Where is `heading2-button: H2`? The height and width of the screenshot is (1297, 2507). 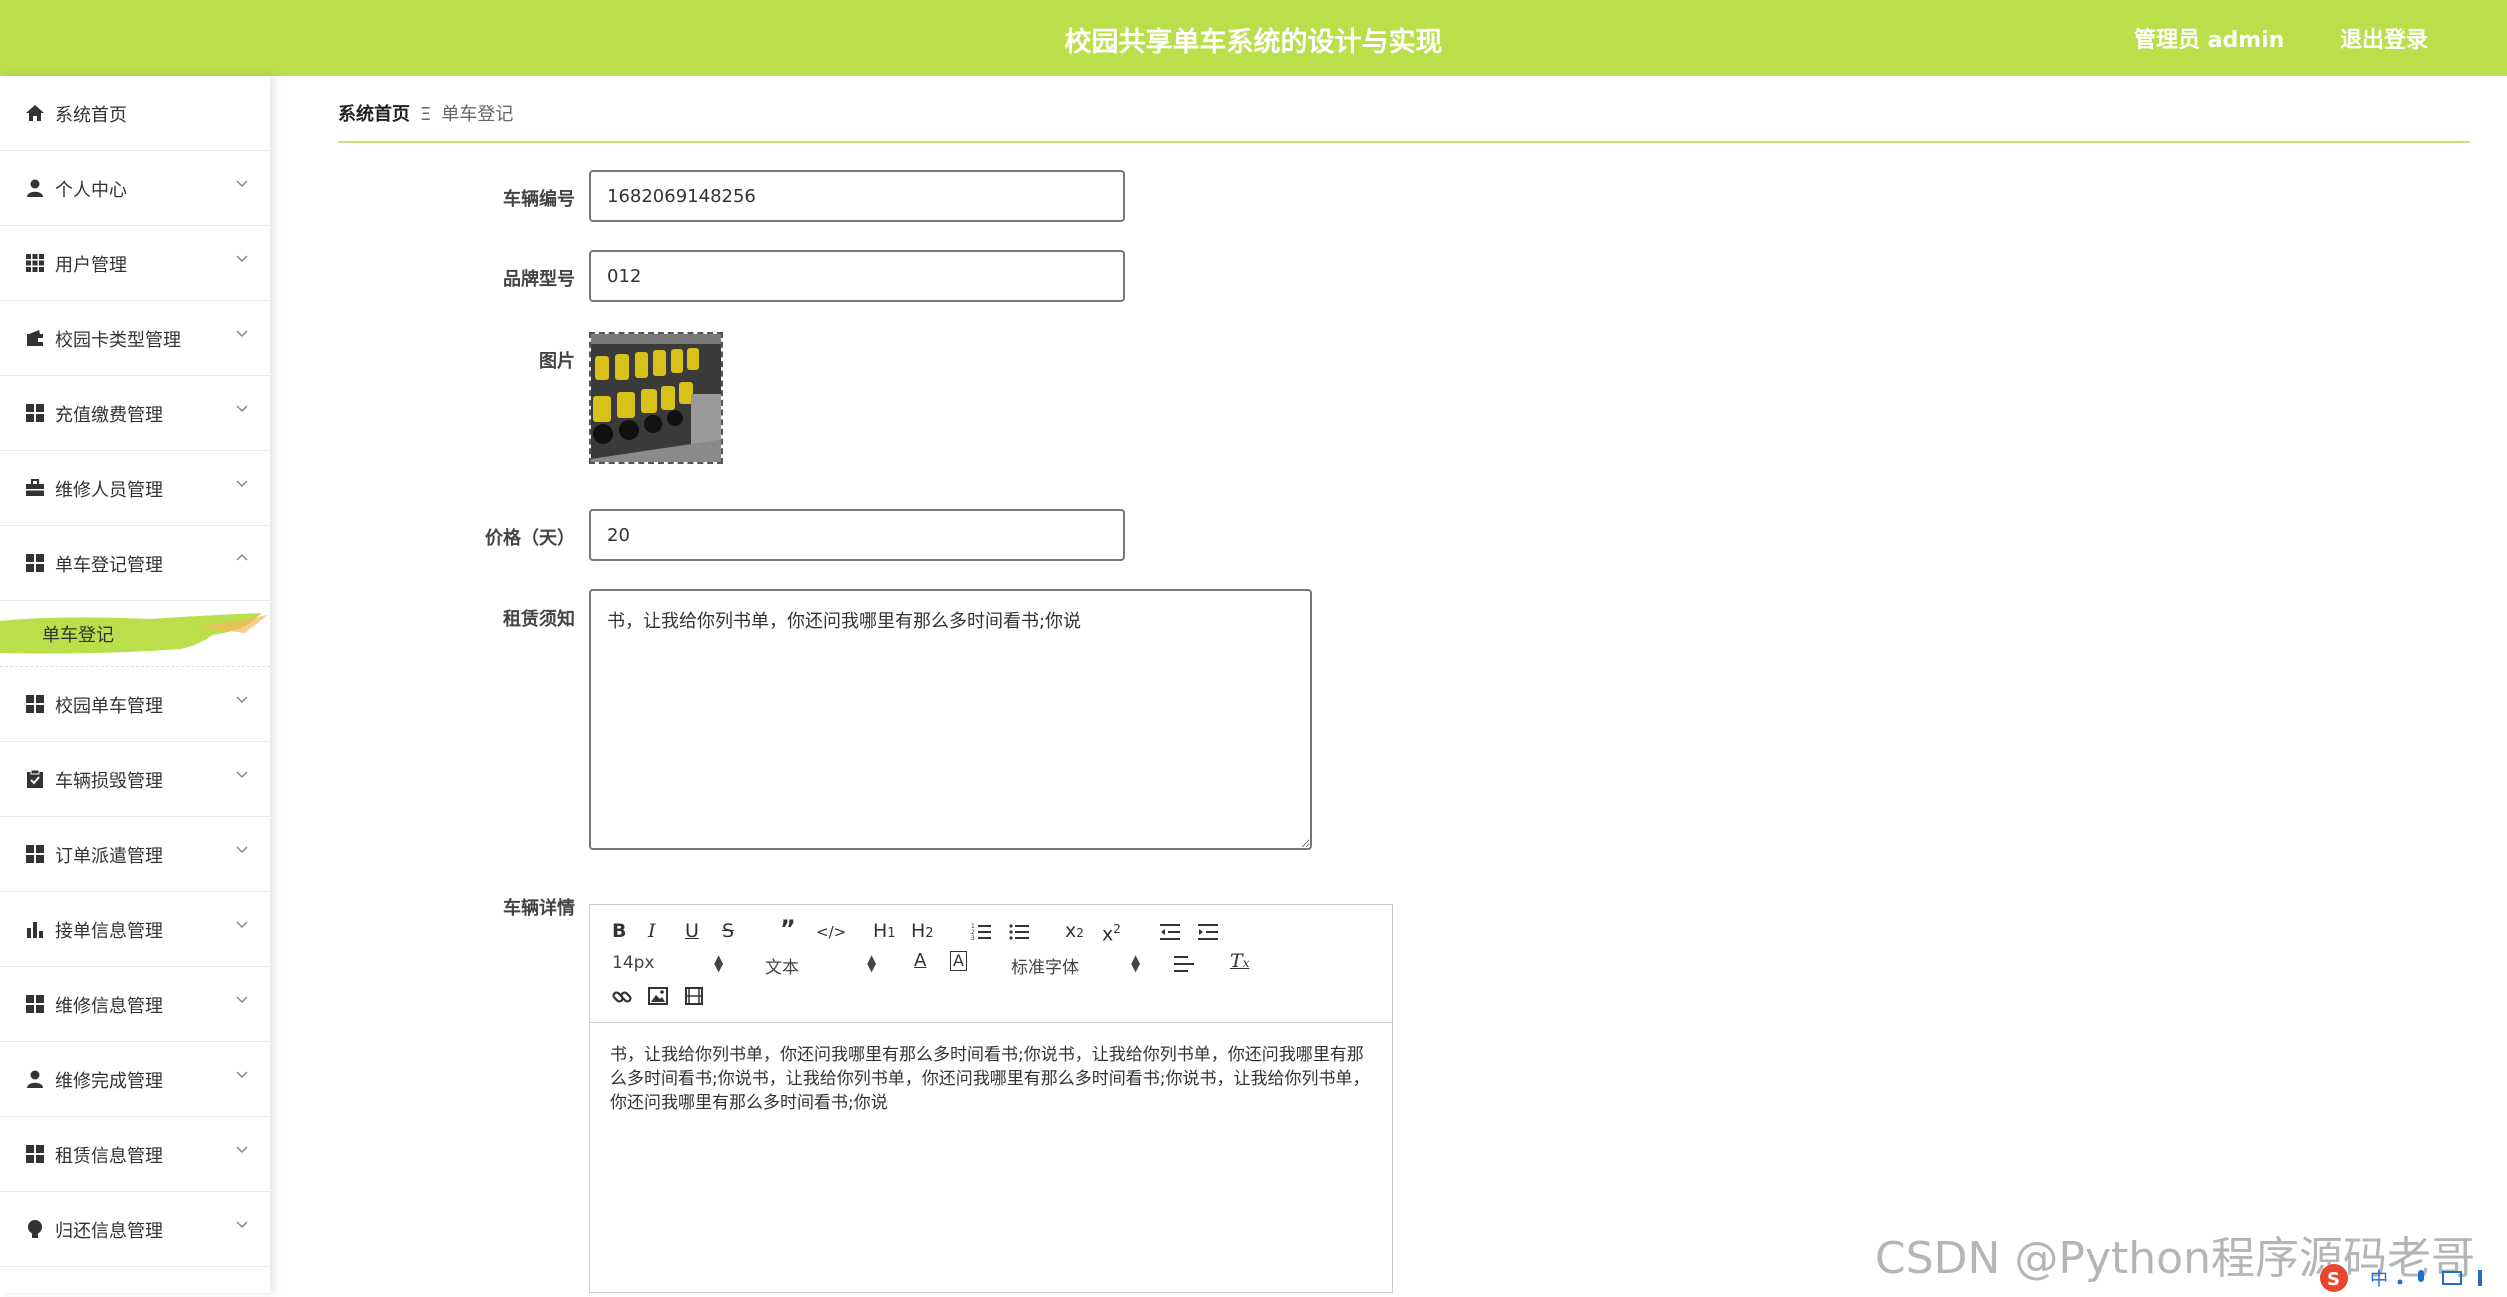 heading2-button: H2 is located at coordinates (922, 932).